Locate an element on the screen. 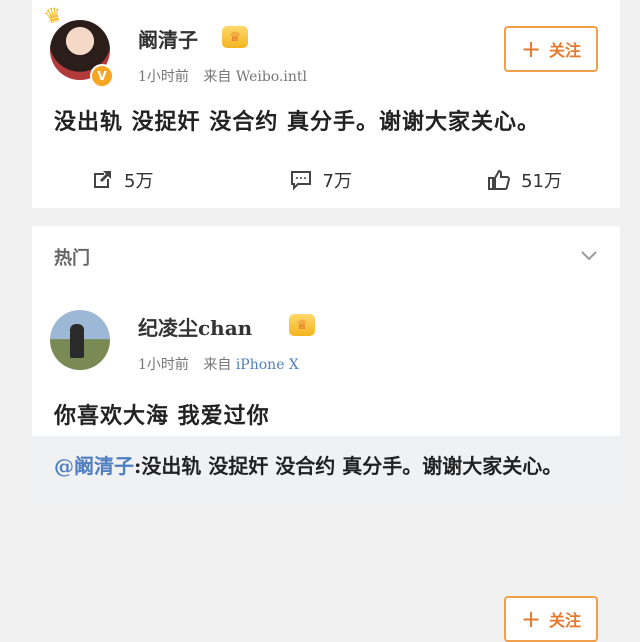  post-source-label: 来自 iPhone X is located at coordinates (251, 365).